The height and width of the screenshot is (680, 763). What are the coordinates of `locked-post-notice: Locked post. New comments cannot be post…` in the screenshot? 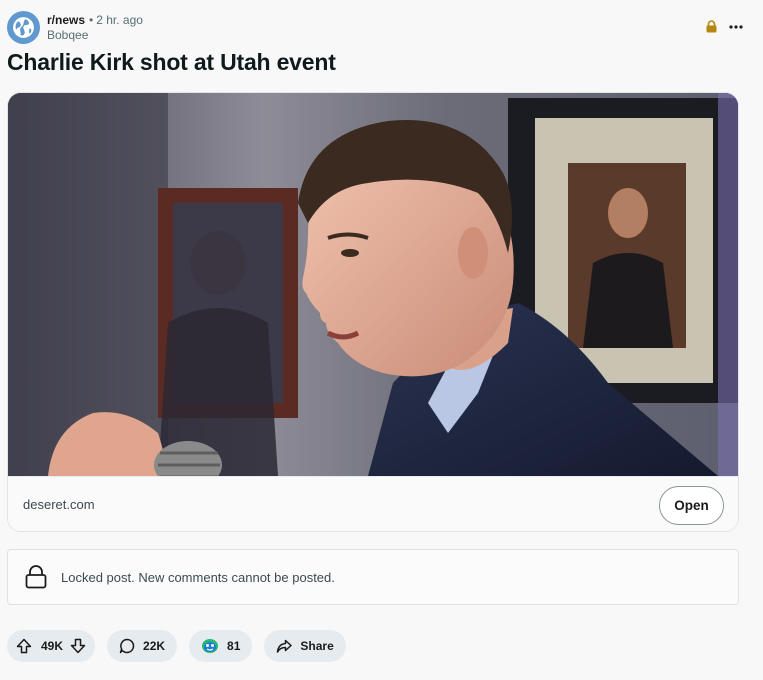 It's located at (373, 577).